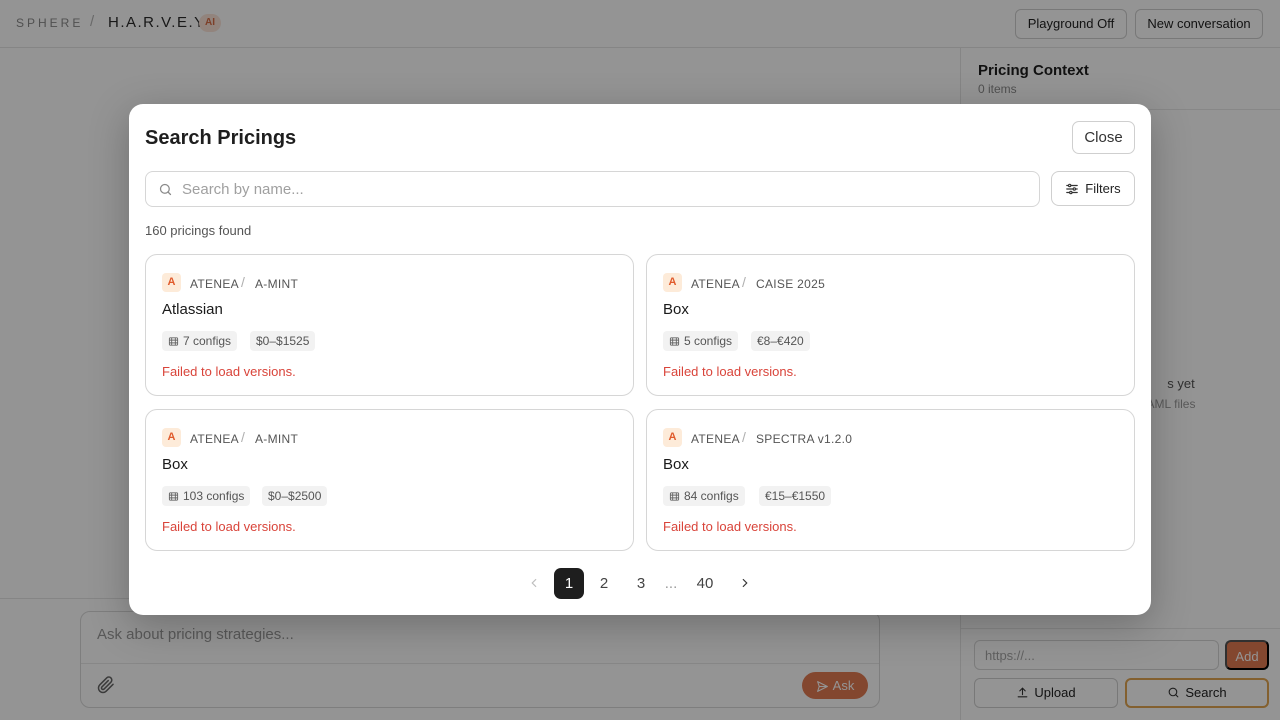 The height and width of the screenshot is (720, 1280). What do you see at coordinates (198, 230) in the screenshot?
I see `results-count: 160 pricings found` at bounding box center [198, 230].